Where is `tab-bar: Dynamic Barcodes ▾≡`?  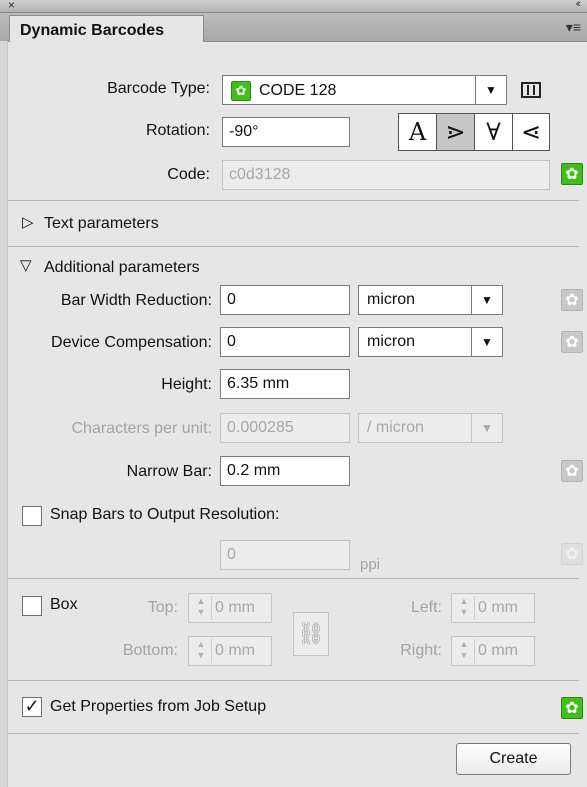 tab-bar: Dynamic Barcodes ▾≡ is located at coordinates (293, 27).